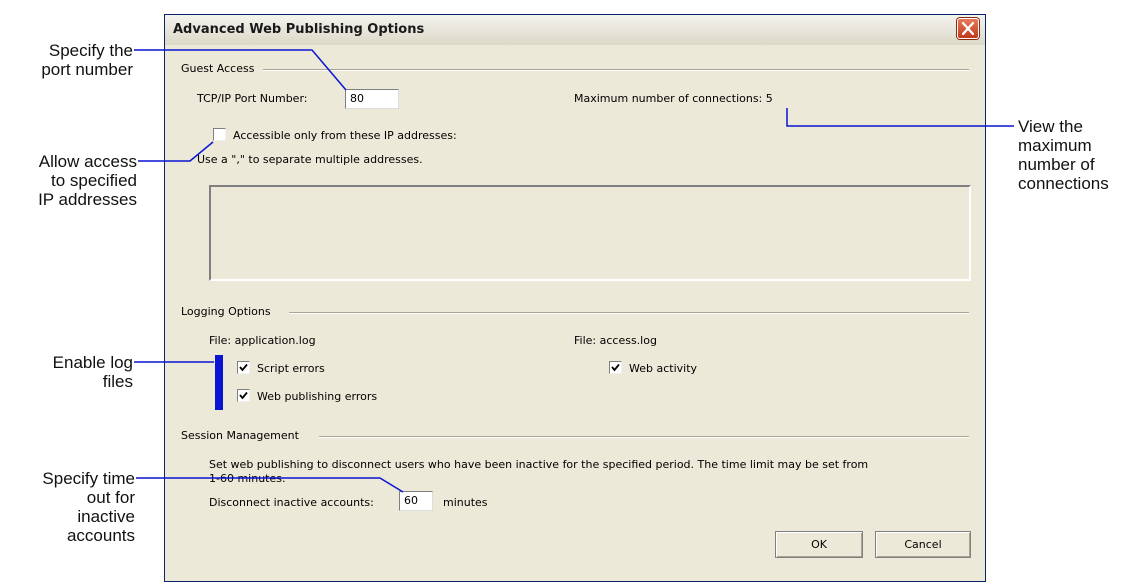 Image resolution: width=1133 pixels, height=582 pixels. I want to click on callout-line: maximum, so click(1055, 145).